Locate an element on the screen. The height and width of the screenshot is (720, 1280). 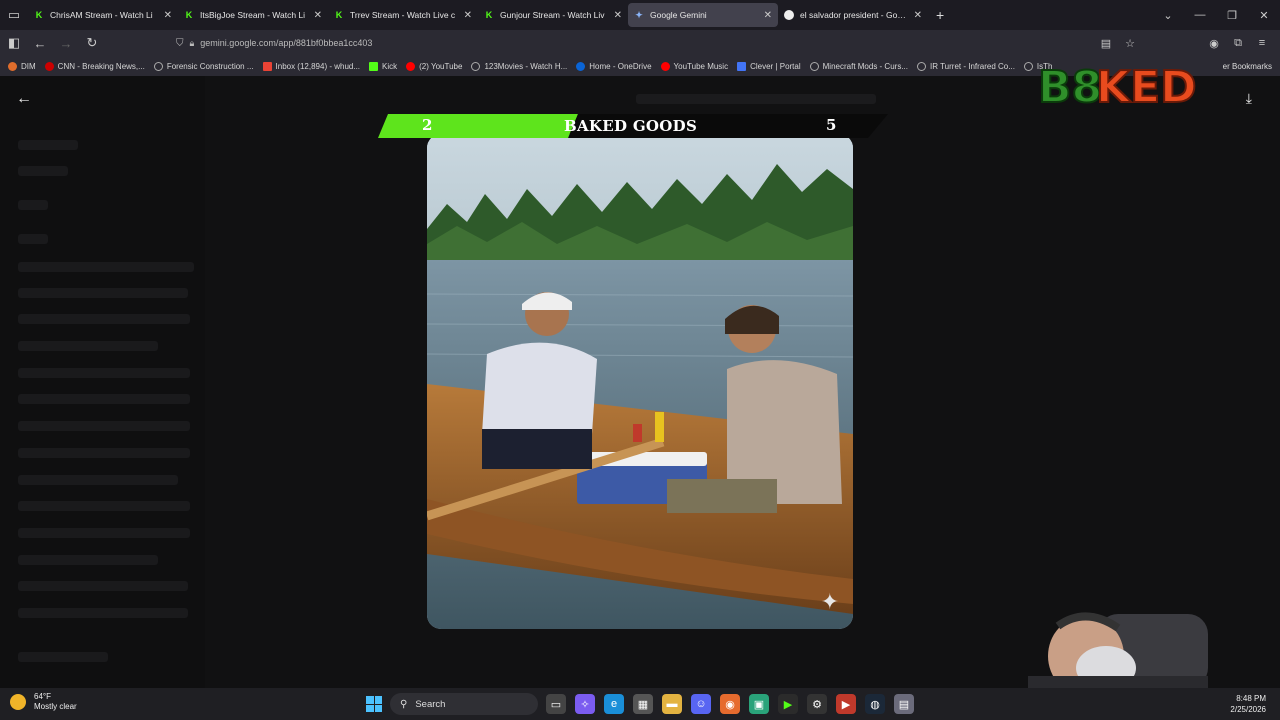
lock-icon: 🔒︎ is located at coordinates (192, 43).